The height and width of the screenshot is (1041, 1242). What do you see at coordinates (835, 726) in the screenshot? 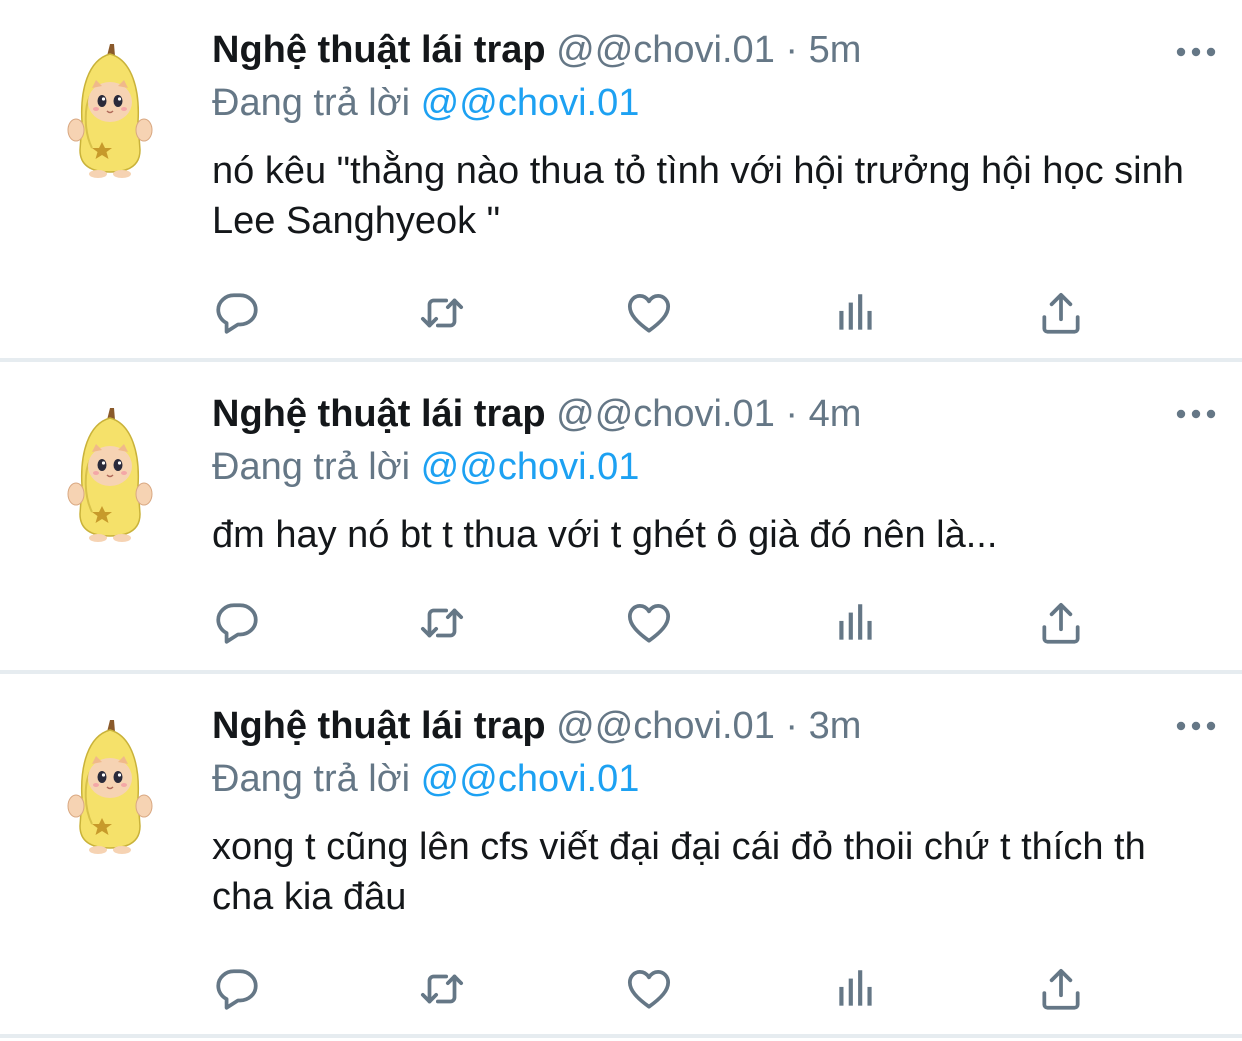
I see `timestamp: 3m` at bounding box center [835, 726].